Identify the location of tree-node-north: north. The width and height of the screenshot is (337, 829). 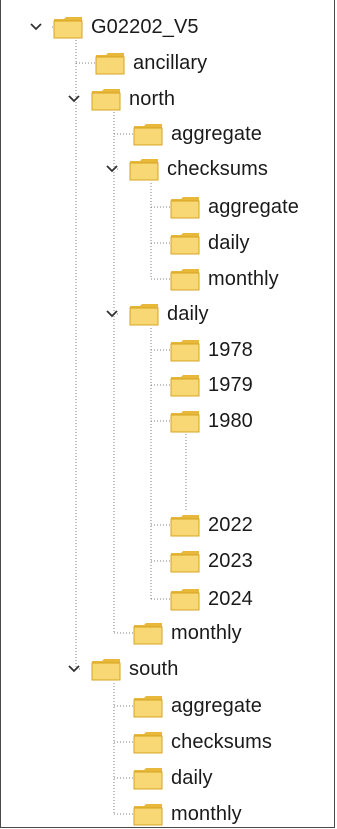
(121, 99).